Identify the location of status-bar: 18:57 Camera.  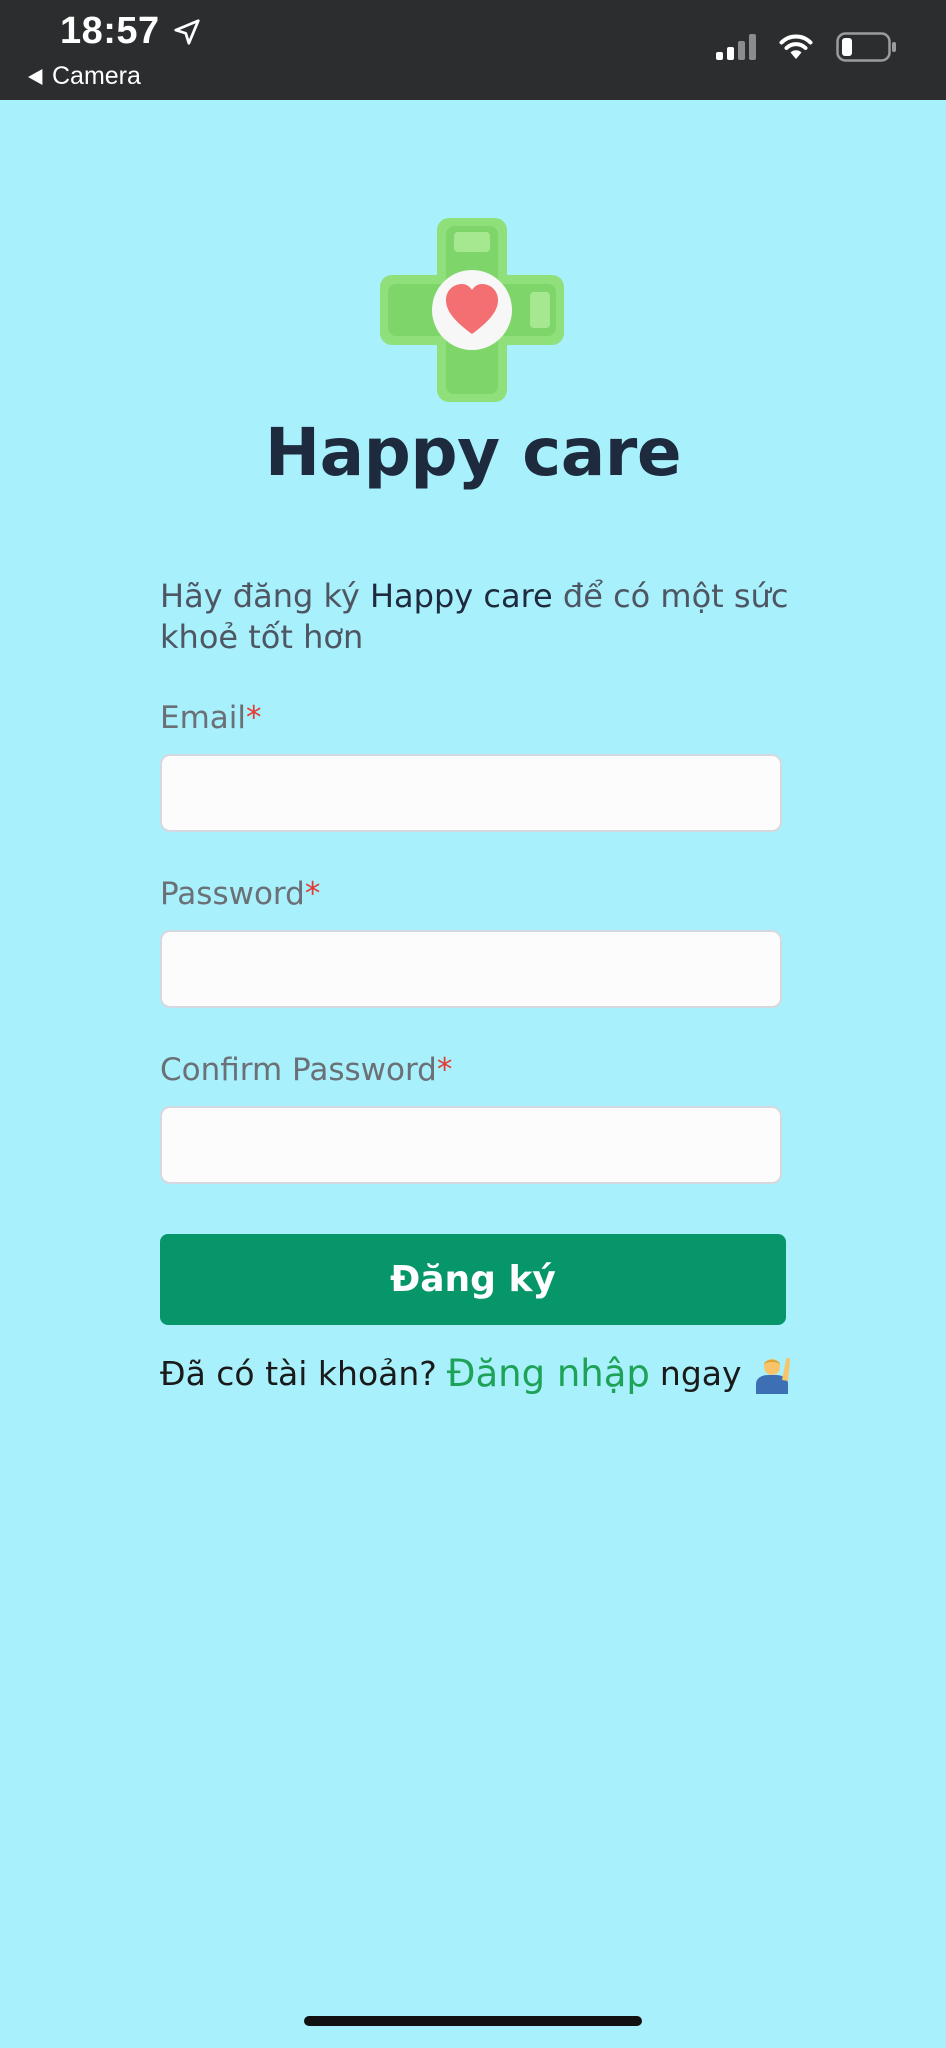
(473, 50).